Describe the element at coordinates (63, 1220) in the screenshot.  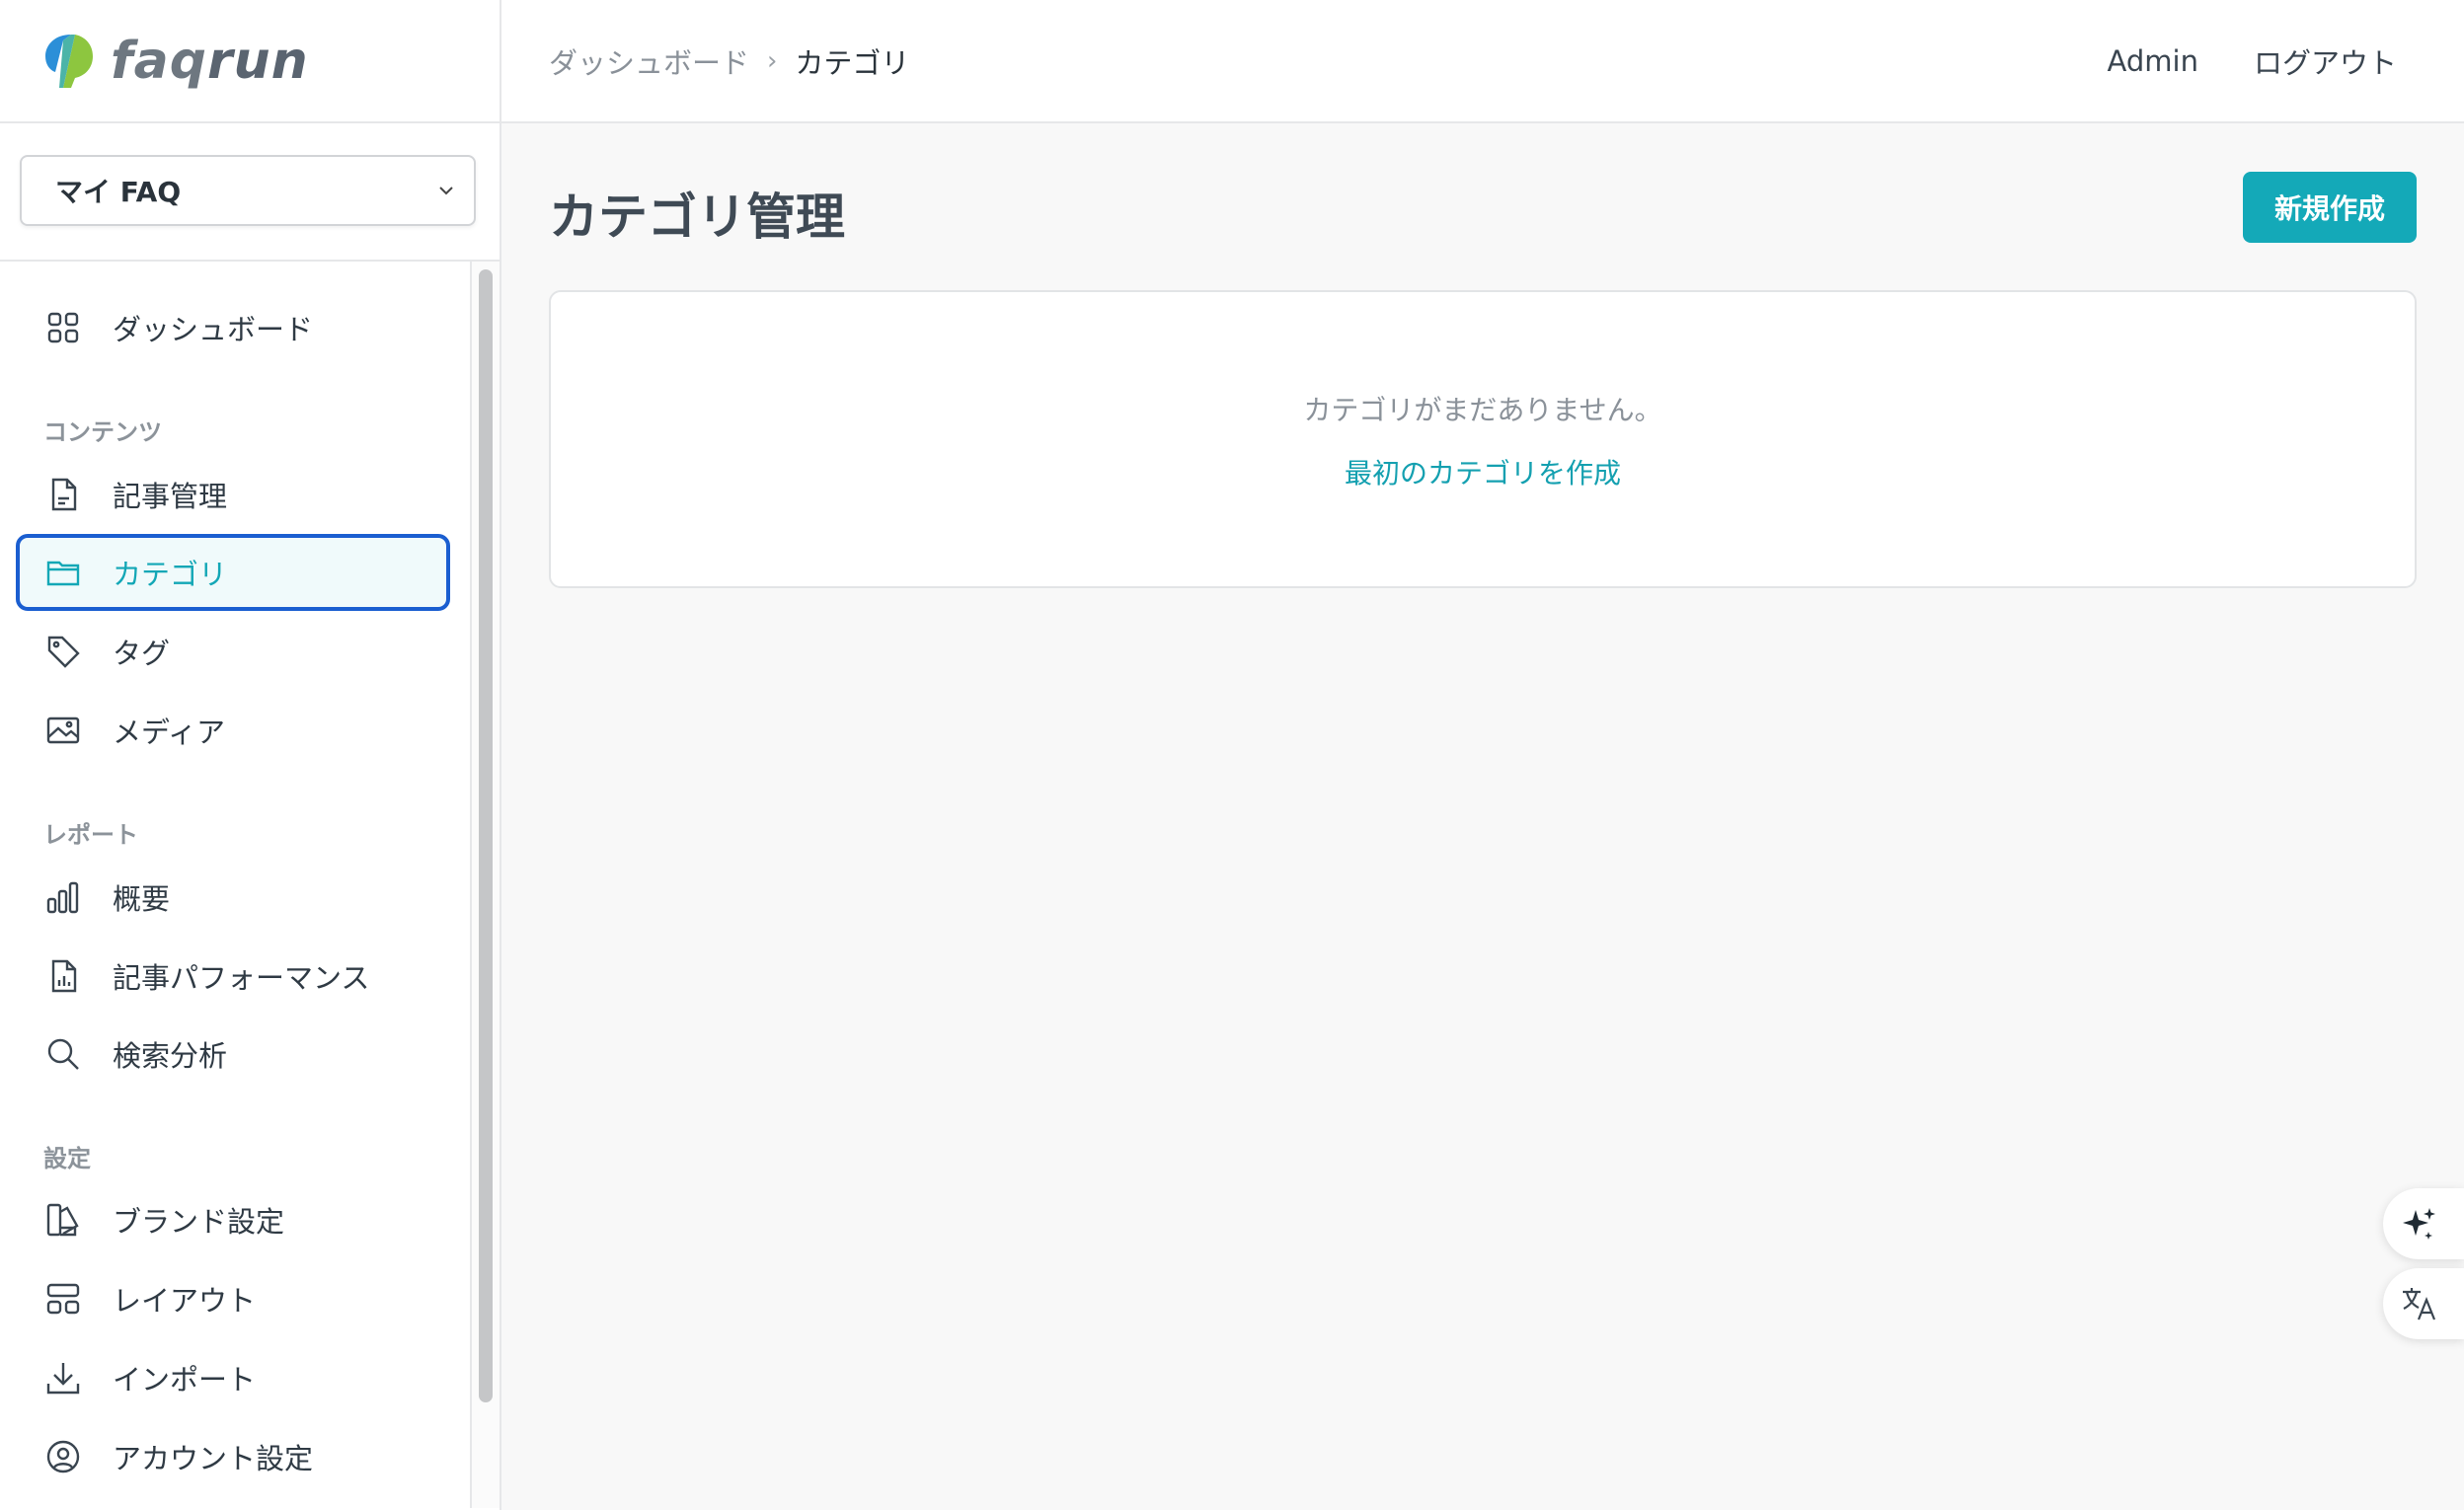
I see `palette-icon` at that location.